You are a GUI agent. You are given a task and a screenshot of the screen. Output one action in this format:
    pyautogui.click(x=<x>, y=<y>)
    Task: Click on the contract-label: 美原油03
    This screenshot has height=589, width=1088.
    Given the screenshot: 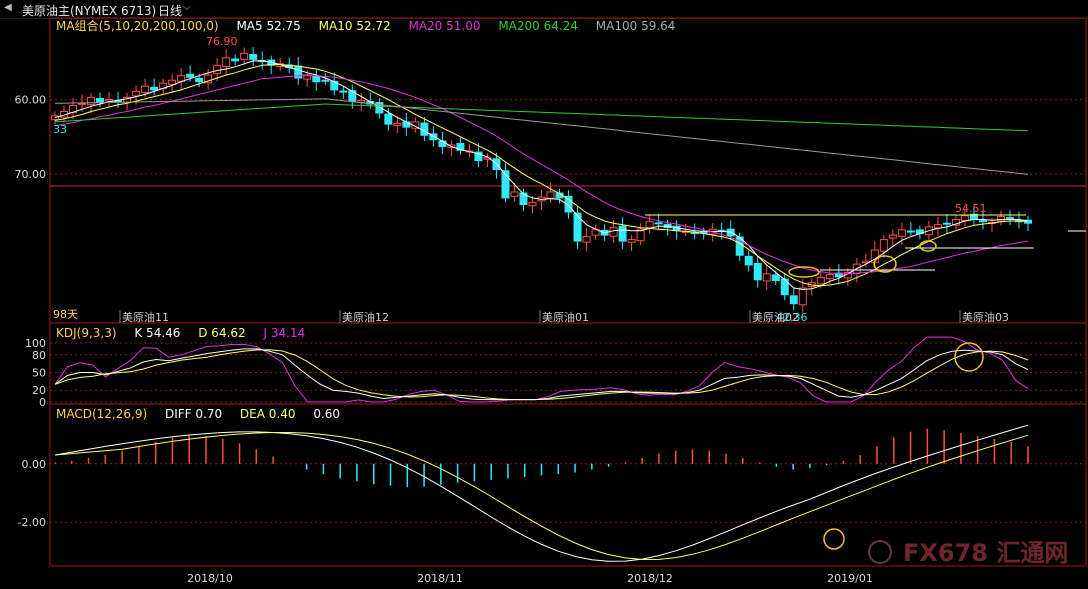 What is the action you would take?
    pyautogui.click(x=985, y=317)
    